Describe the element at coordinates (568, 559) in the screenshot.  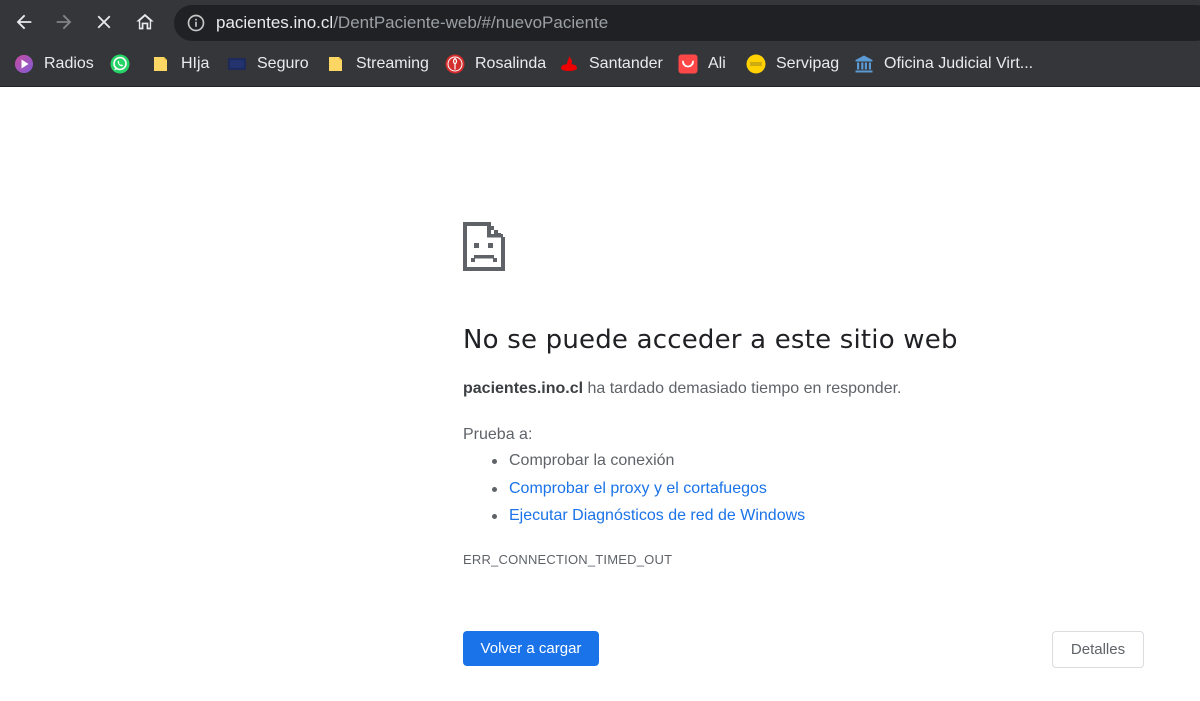
I see `error-code: ERR_CONNECTION_TIMED_OUT` at that location.